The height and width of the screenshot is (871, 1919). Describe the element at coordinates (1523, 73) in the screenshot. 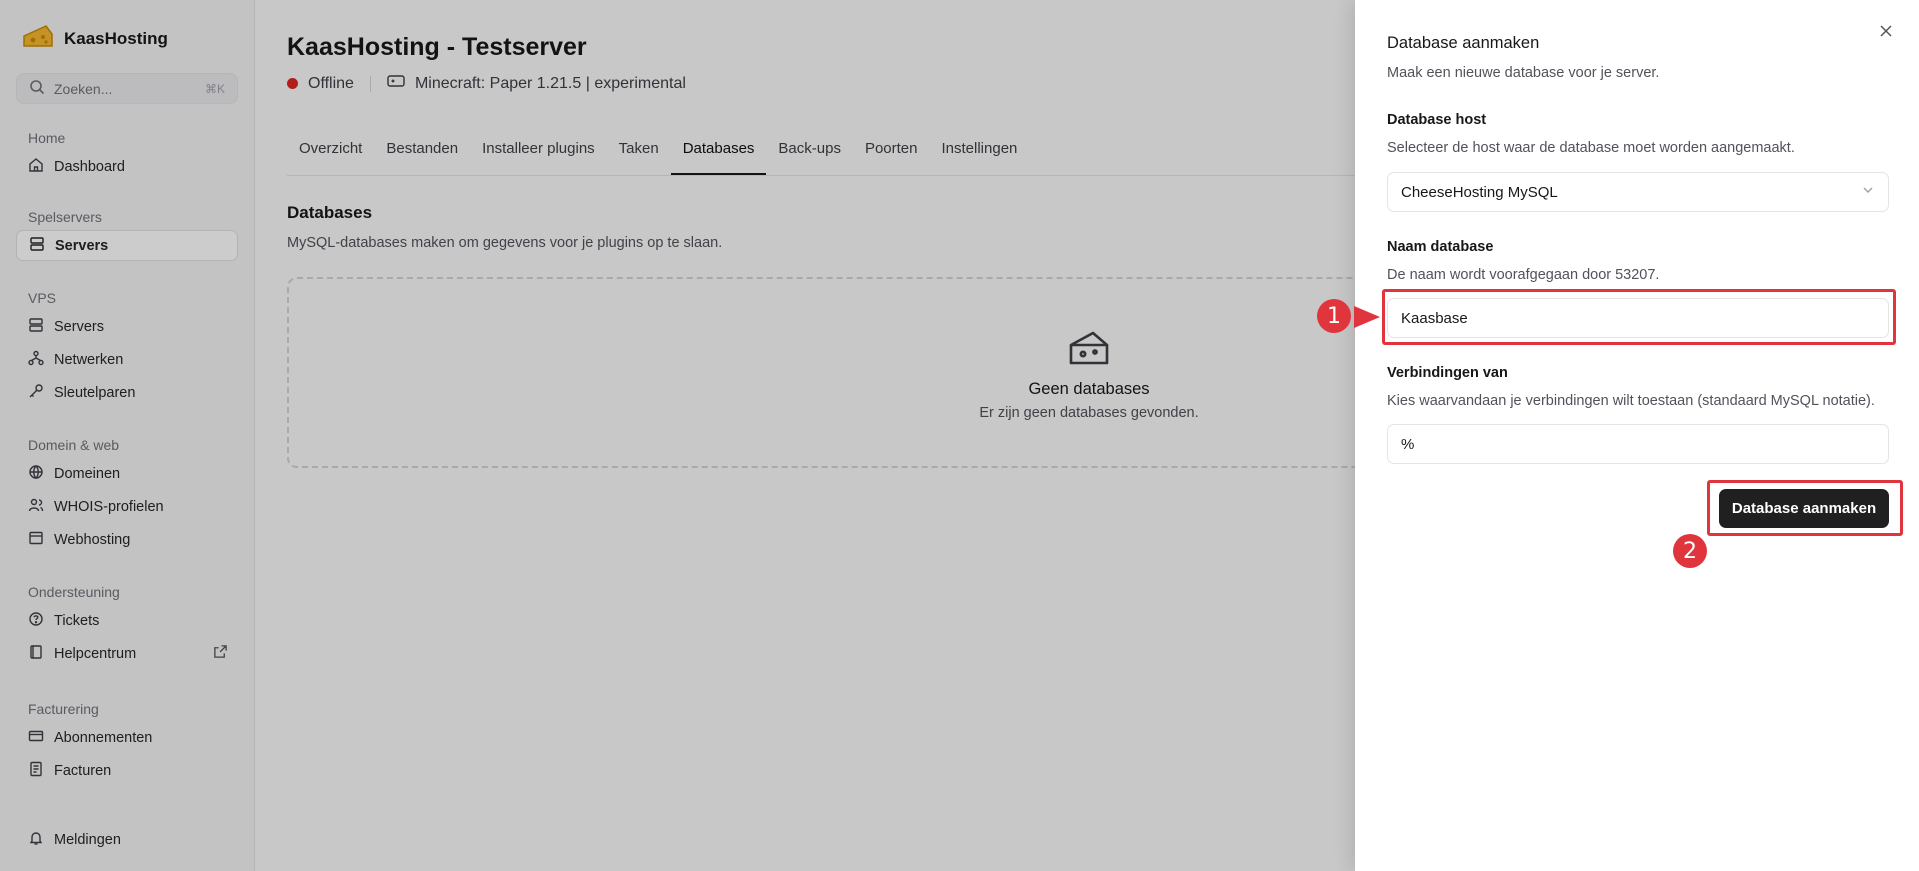

I see `drawer-subtitle: Maak een nieuwe database voor je server.` at that location.